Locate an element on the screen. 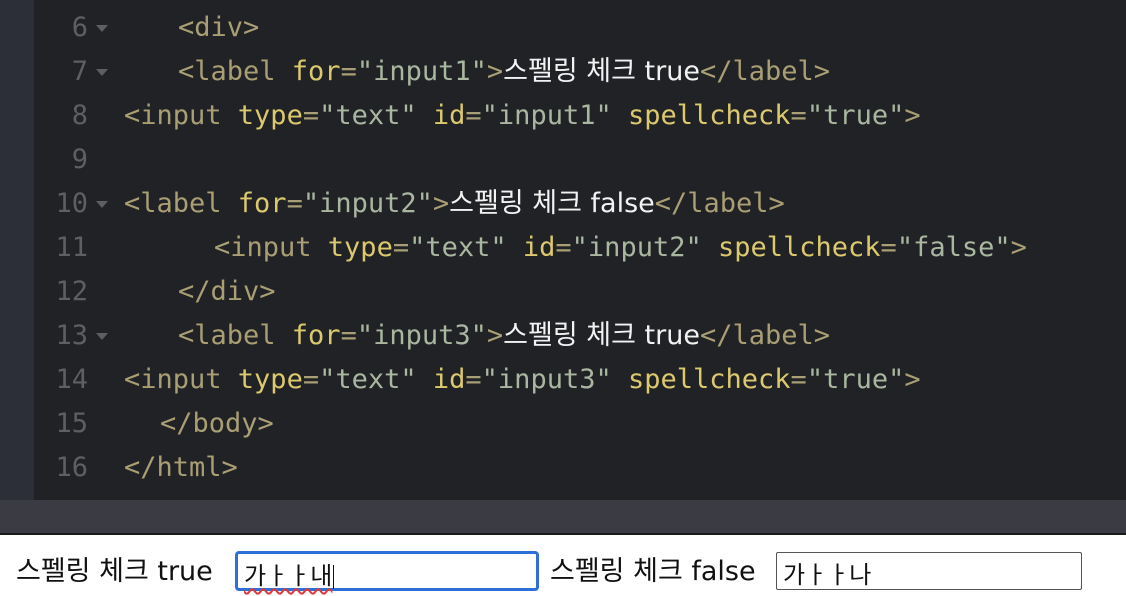 This screenshot has width=1126, height=596. line-number: 9 is located at coordinates (79, 159).